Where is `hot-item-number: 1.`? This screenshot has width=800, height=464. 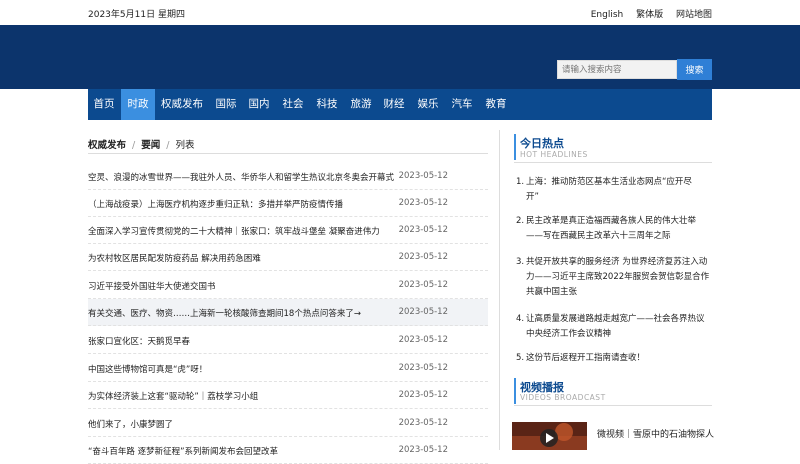
hot-item-number: 1. is located at coordinates (520, 182).